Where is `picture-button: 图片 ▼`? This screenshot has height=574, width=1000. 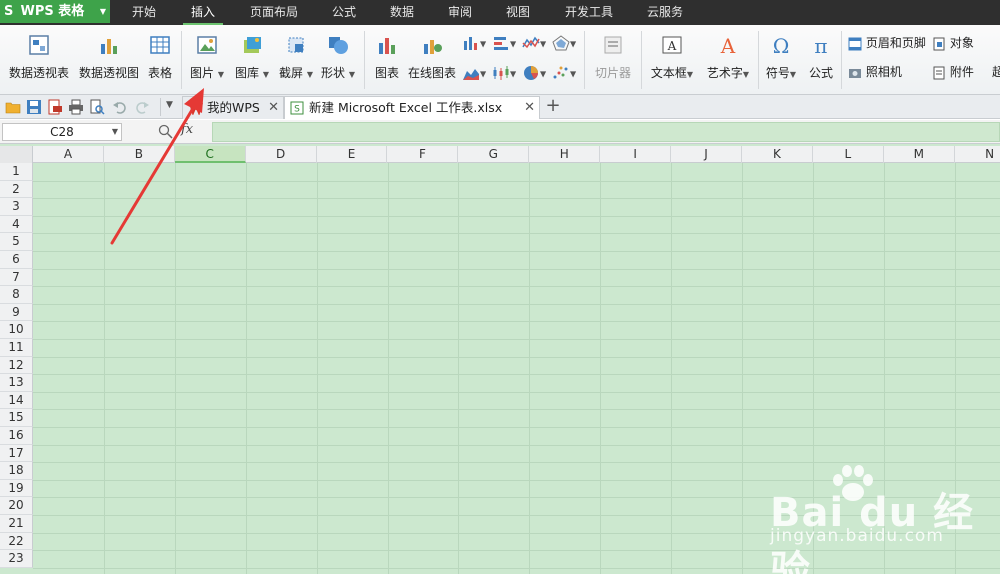 picture-button: 图片 ▼ is located at coordinates (207, 60).